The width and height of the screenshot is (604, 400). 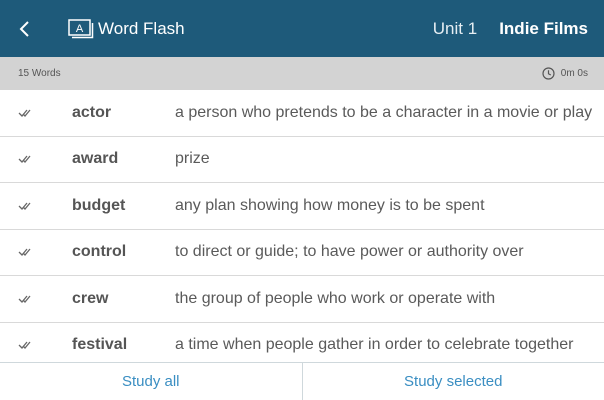 What do you see at coordinates (92, 112) in the screenshot?
I see `word-term: actor` at bounding box center [92, 112].